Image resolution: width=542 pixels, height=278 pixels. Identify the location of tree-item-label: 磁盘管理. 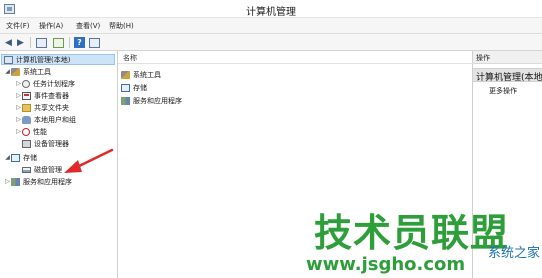
(48, 169).